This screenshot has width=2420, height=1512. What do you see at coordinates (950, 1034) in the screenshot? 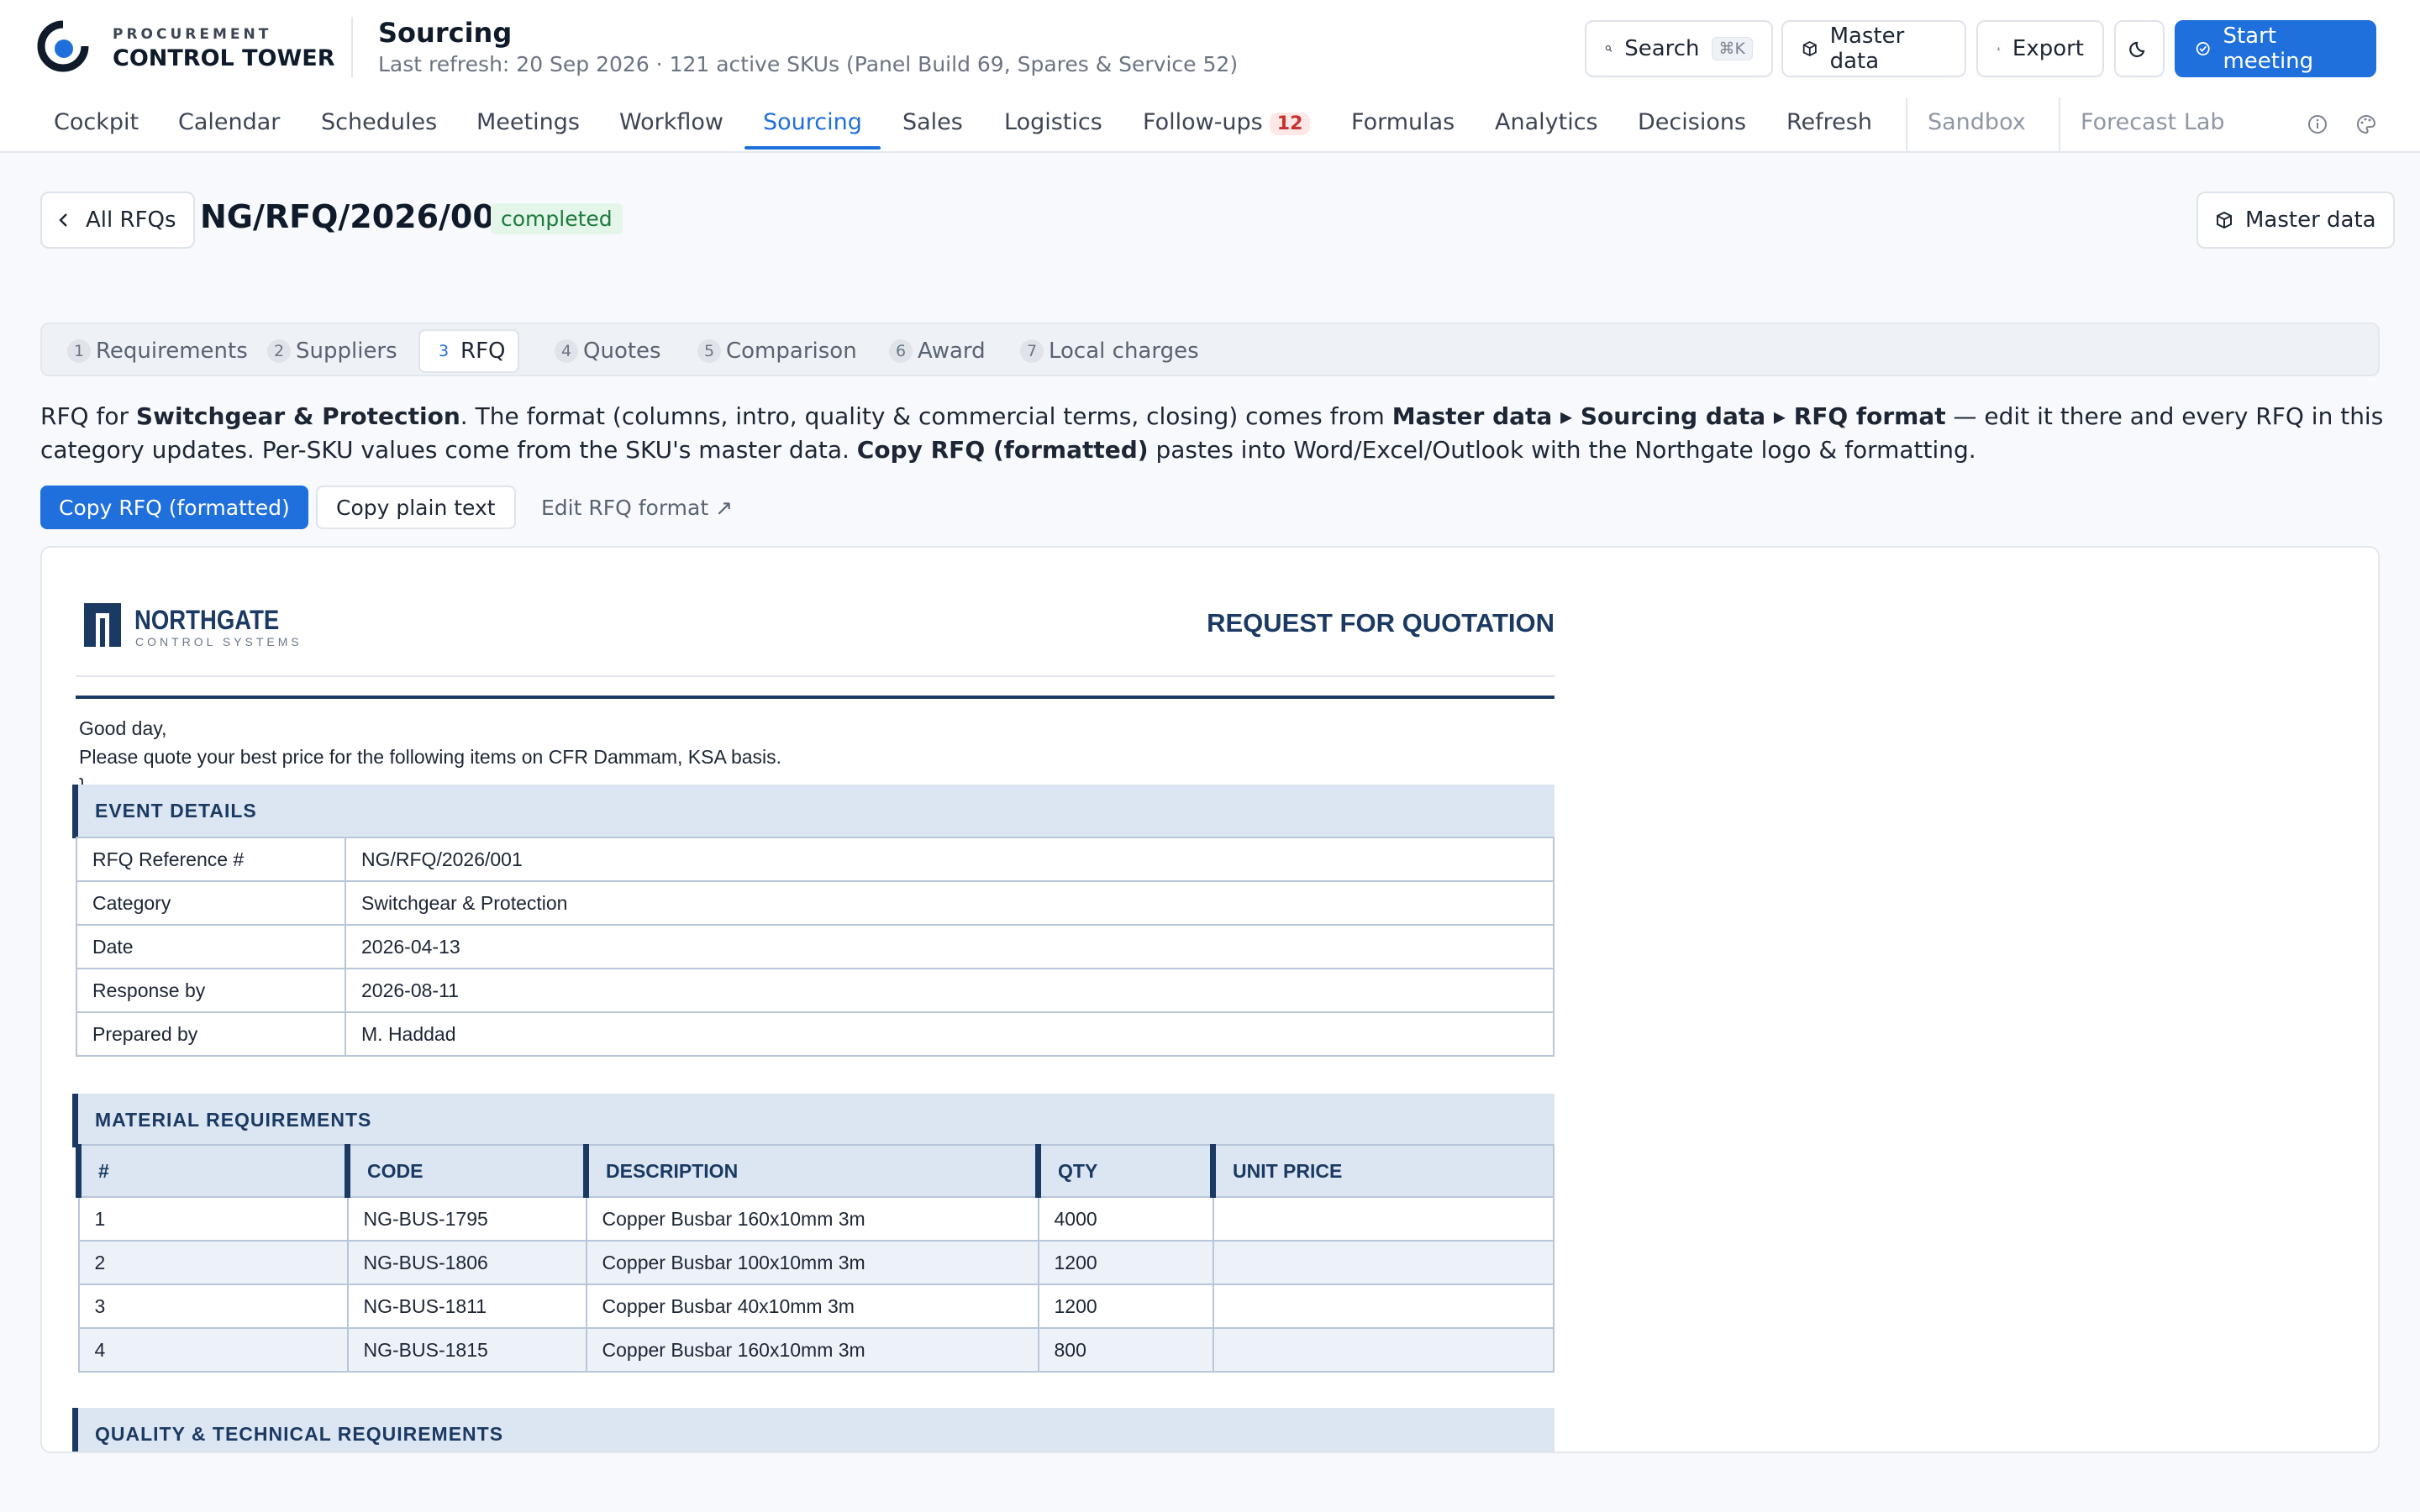
I see `event-value: M. Haddad` at bounding box center [950, 1034].